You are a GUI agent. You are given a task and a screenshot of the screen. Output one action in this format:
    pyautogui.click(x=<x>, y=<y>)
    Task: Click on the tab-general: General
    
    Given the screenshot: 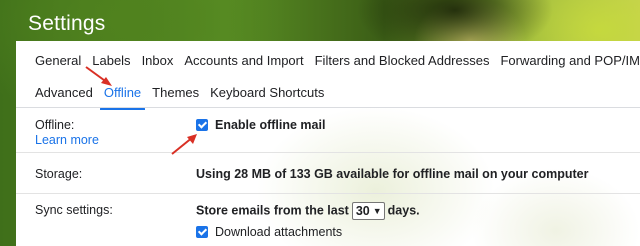 What is the action you would take?
    pyautogui.click(x=58, y=61)
    